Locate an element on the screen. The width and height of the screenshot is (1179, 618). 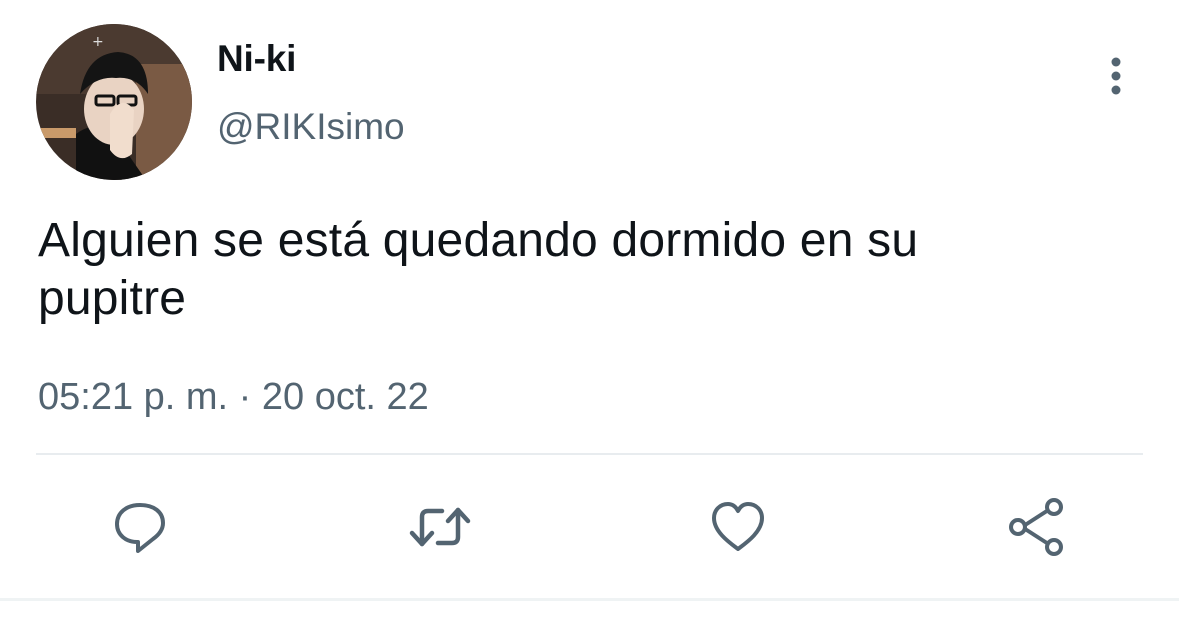
display-name: Ni-ki is located at coordinates (256, 58).